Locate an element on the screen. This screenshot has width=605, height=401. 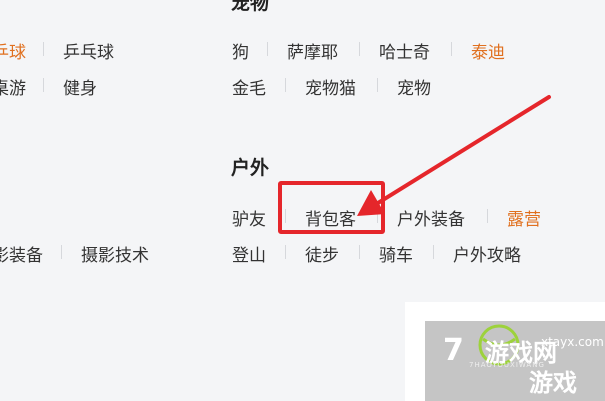
watermark-url: xtayx.com is located at coordinates (572, 342).